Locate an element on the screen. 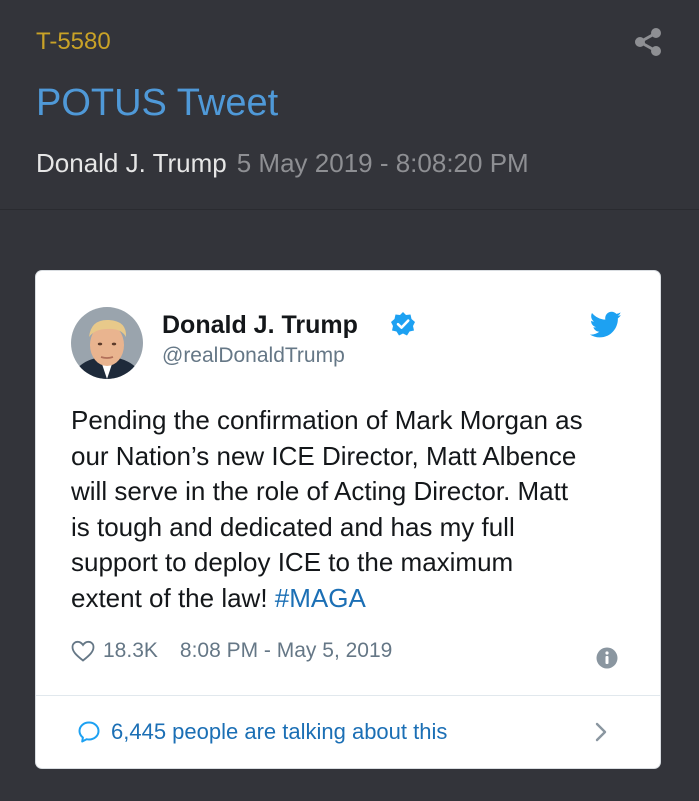 The image size is (699, 801). share-icon is located at coordinates (648, 42).